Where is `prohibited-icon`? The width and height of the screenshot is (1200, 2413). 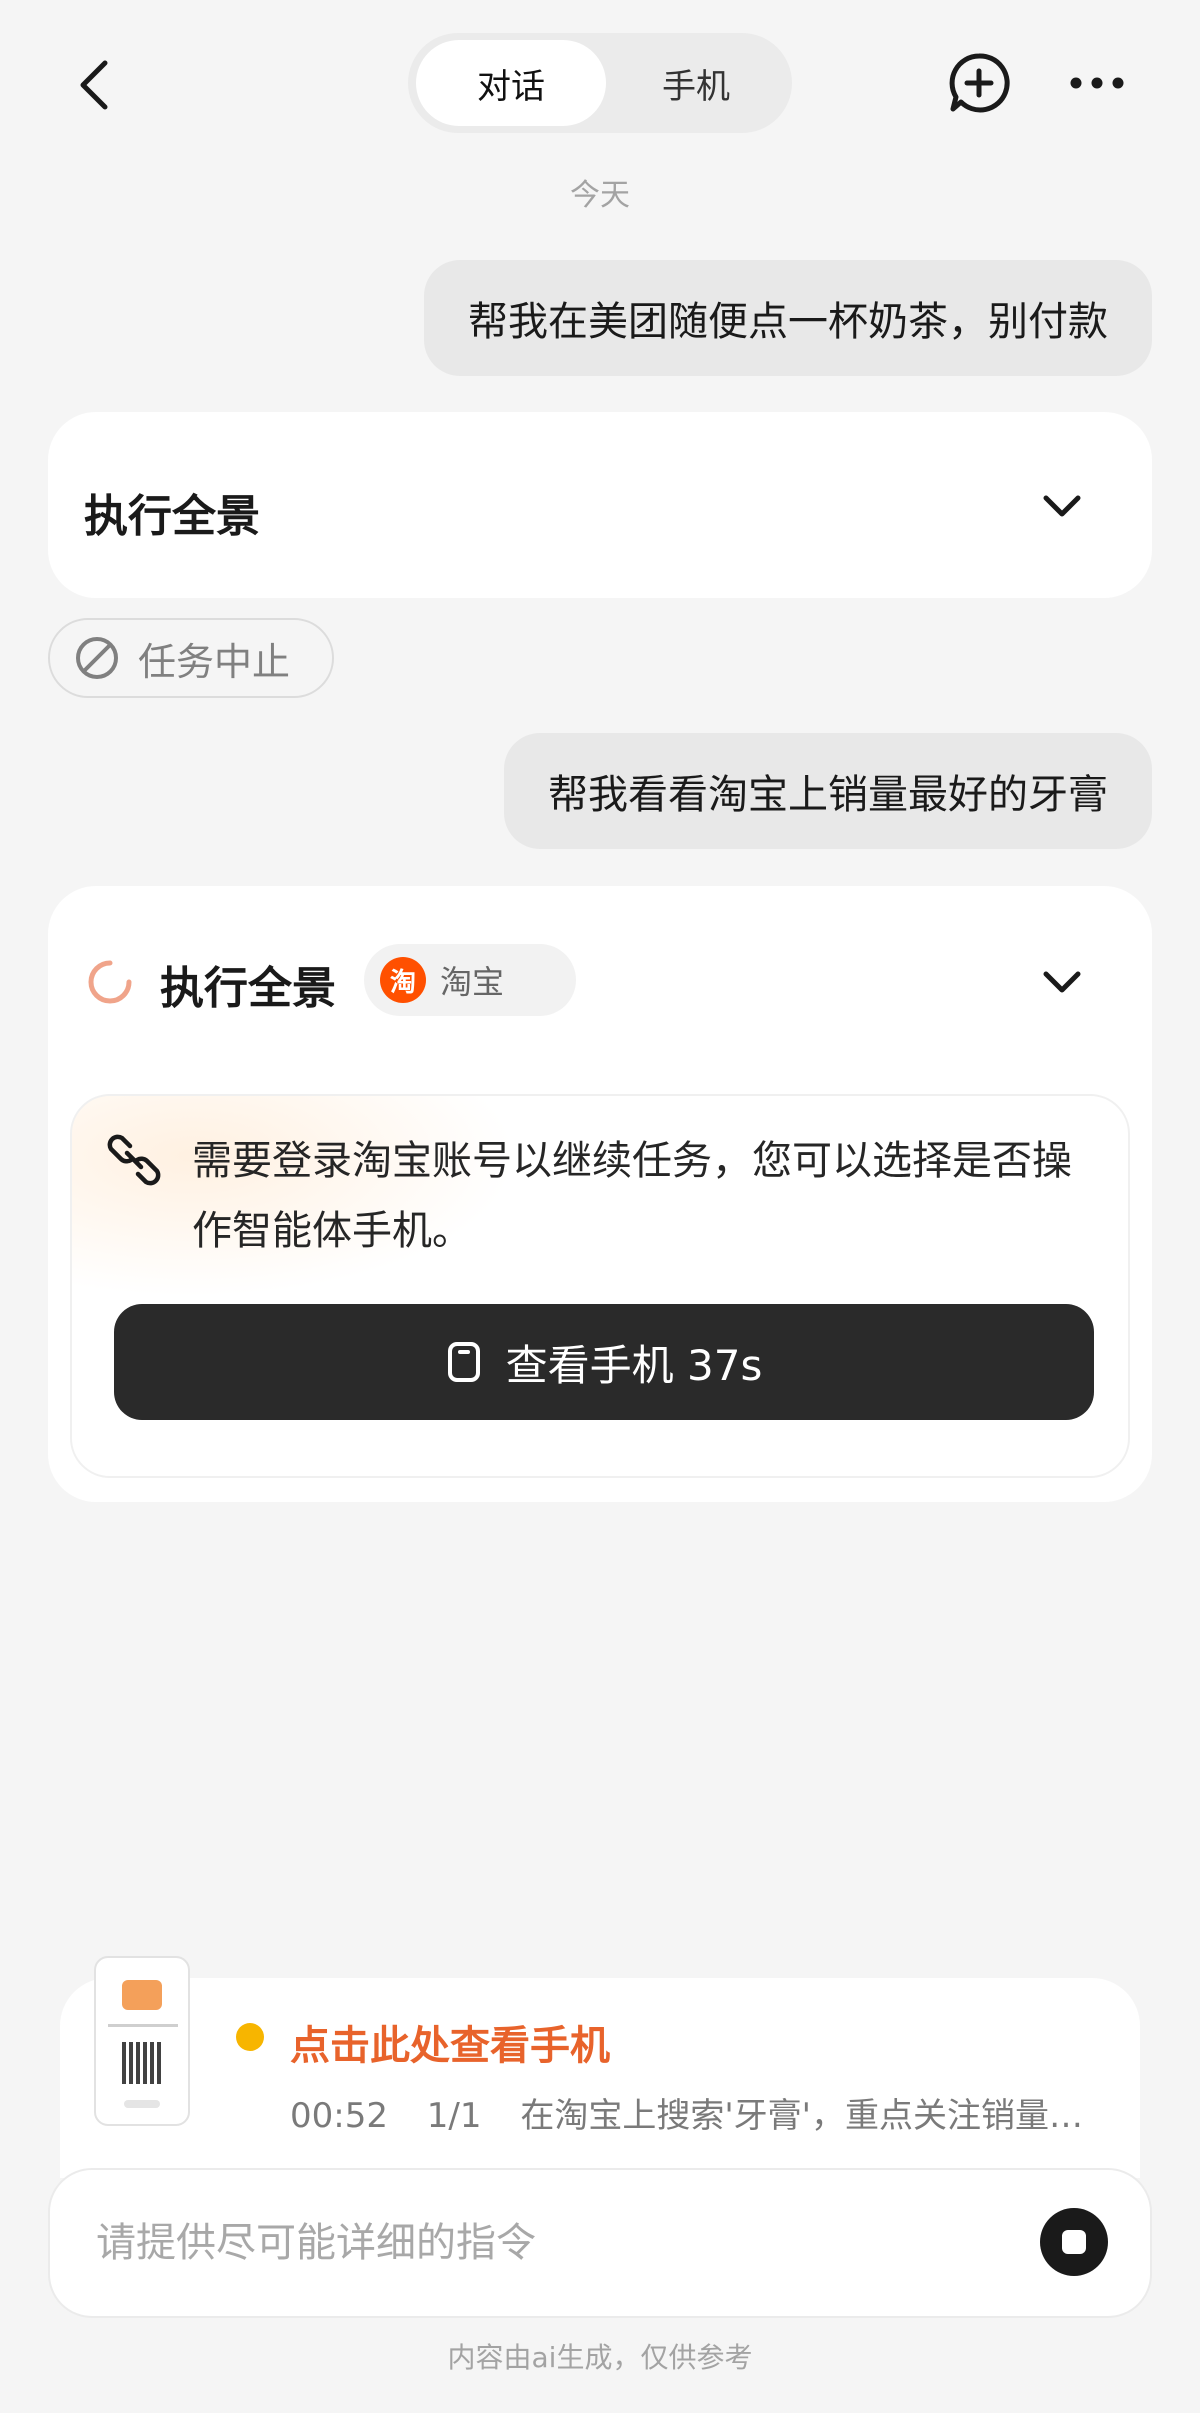
prohibited-icon is located at coordinates (97, 658).